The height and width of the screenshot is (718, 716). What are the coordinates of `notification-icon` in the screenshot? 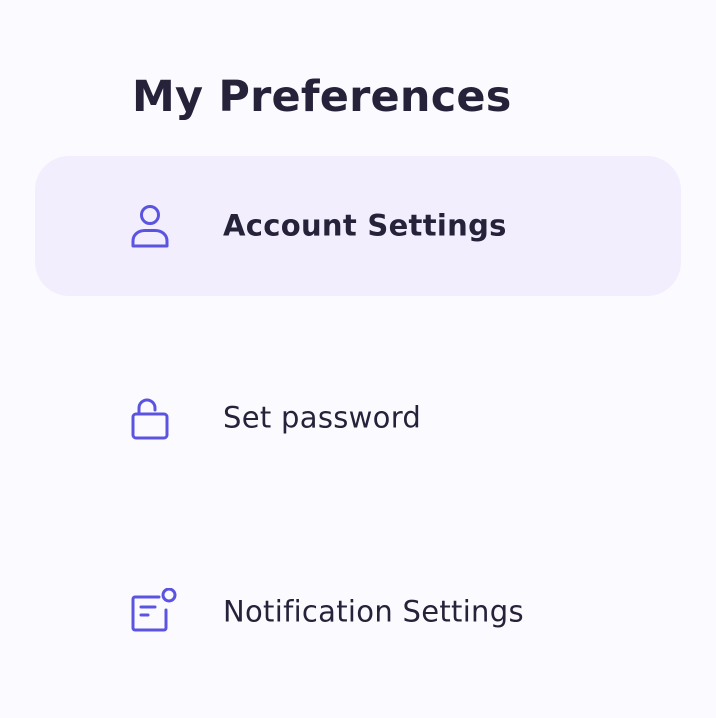 It's located at (154, 610).